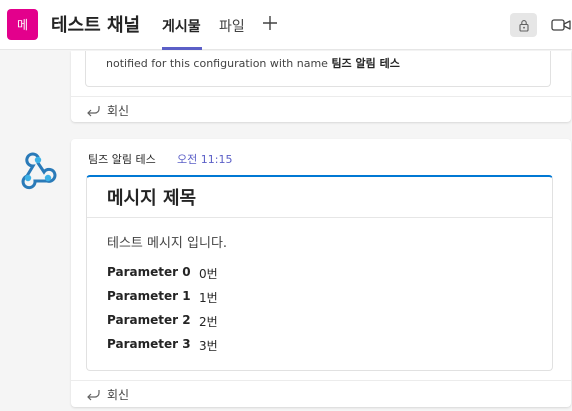 The height and width of the screenshot is (411, 572). Describe the element at coordinates (319, 217) in the screenshot. I see `card-divider` at that location.